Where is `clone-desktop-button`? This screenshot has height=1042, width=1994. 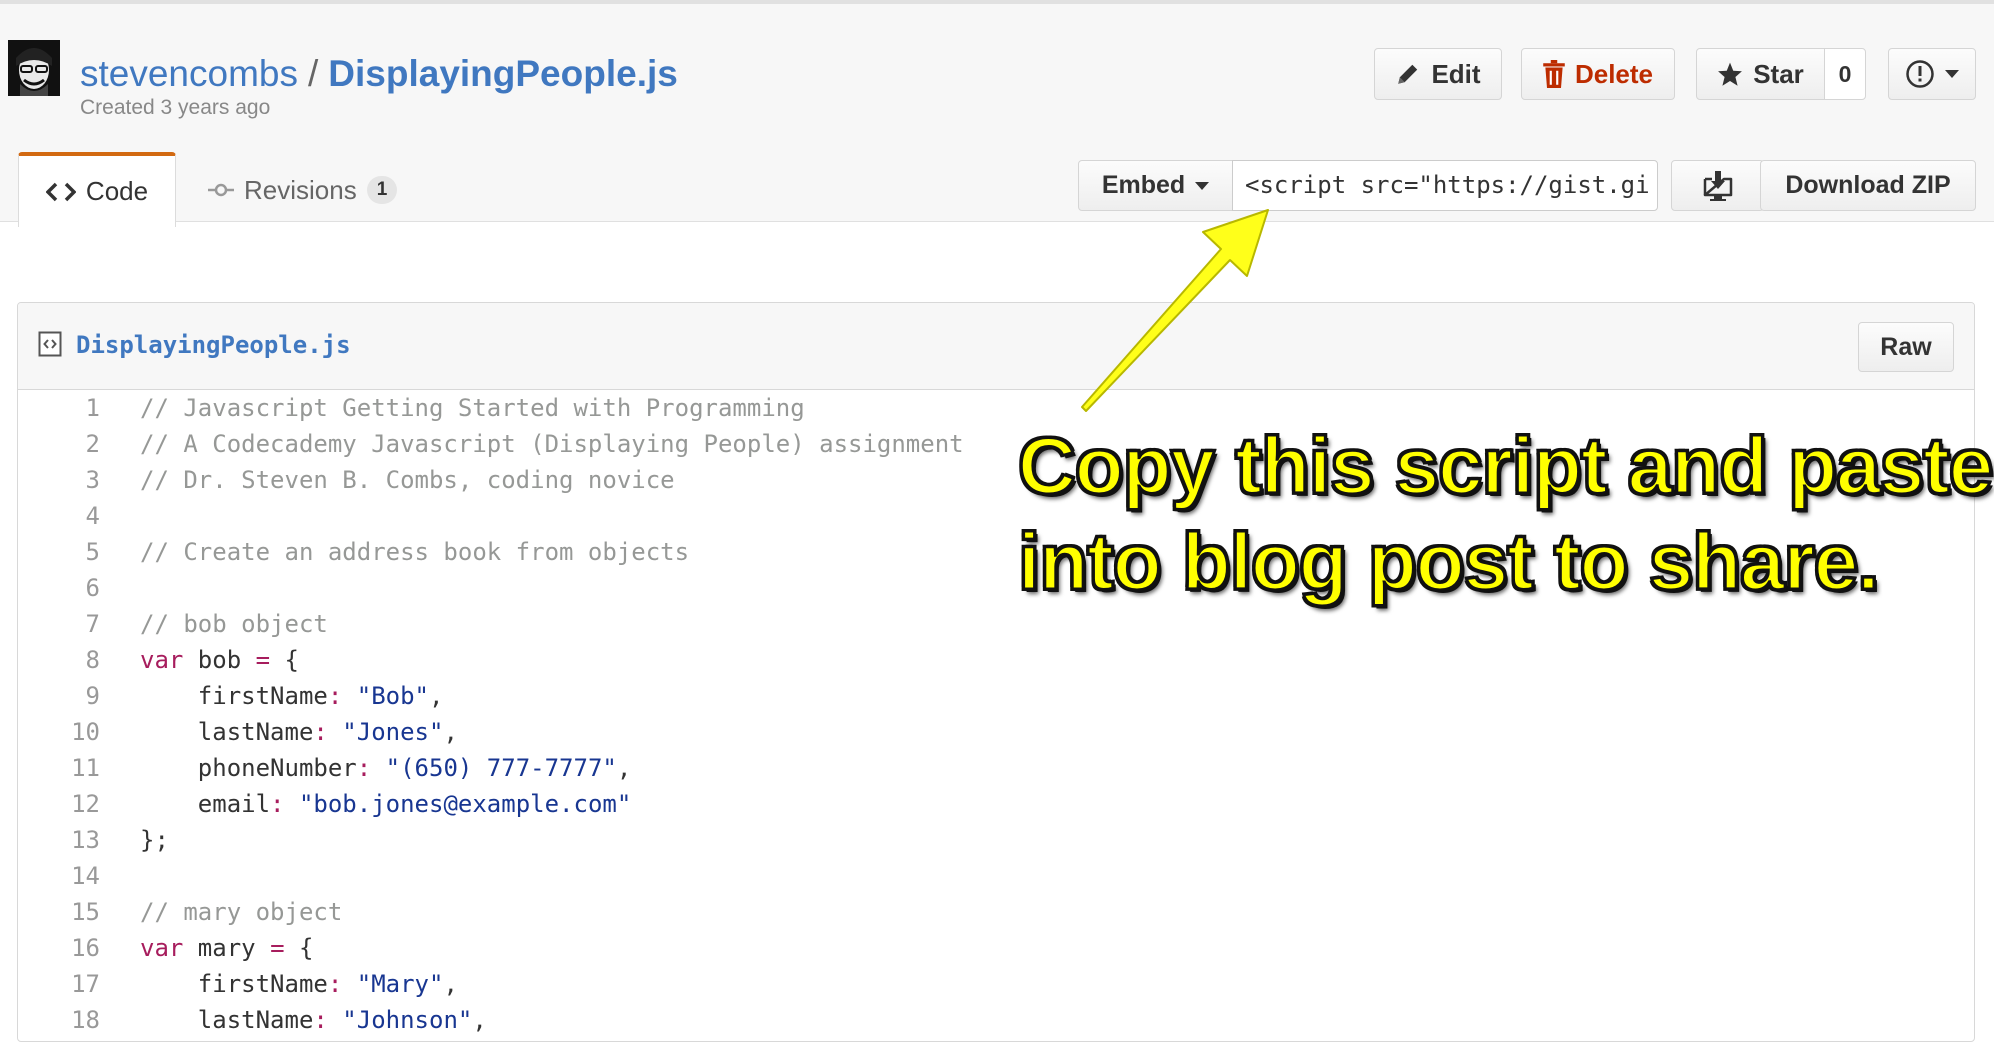
clone-desktop-button is located at coordinates (1717, 185).